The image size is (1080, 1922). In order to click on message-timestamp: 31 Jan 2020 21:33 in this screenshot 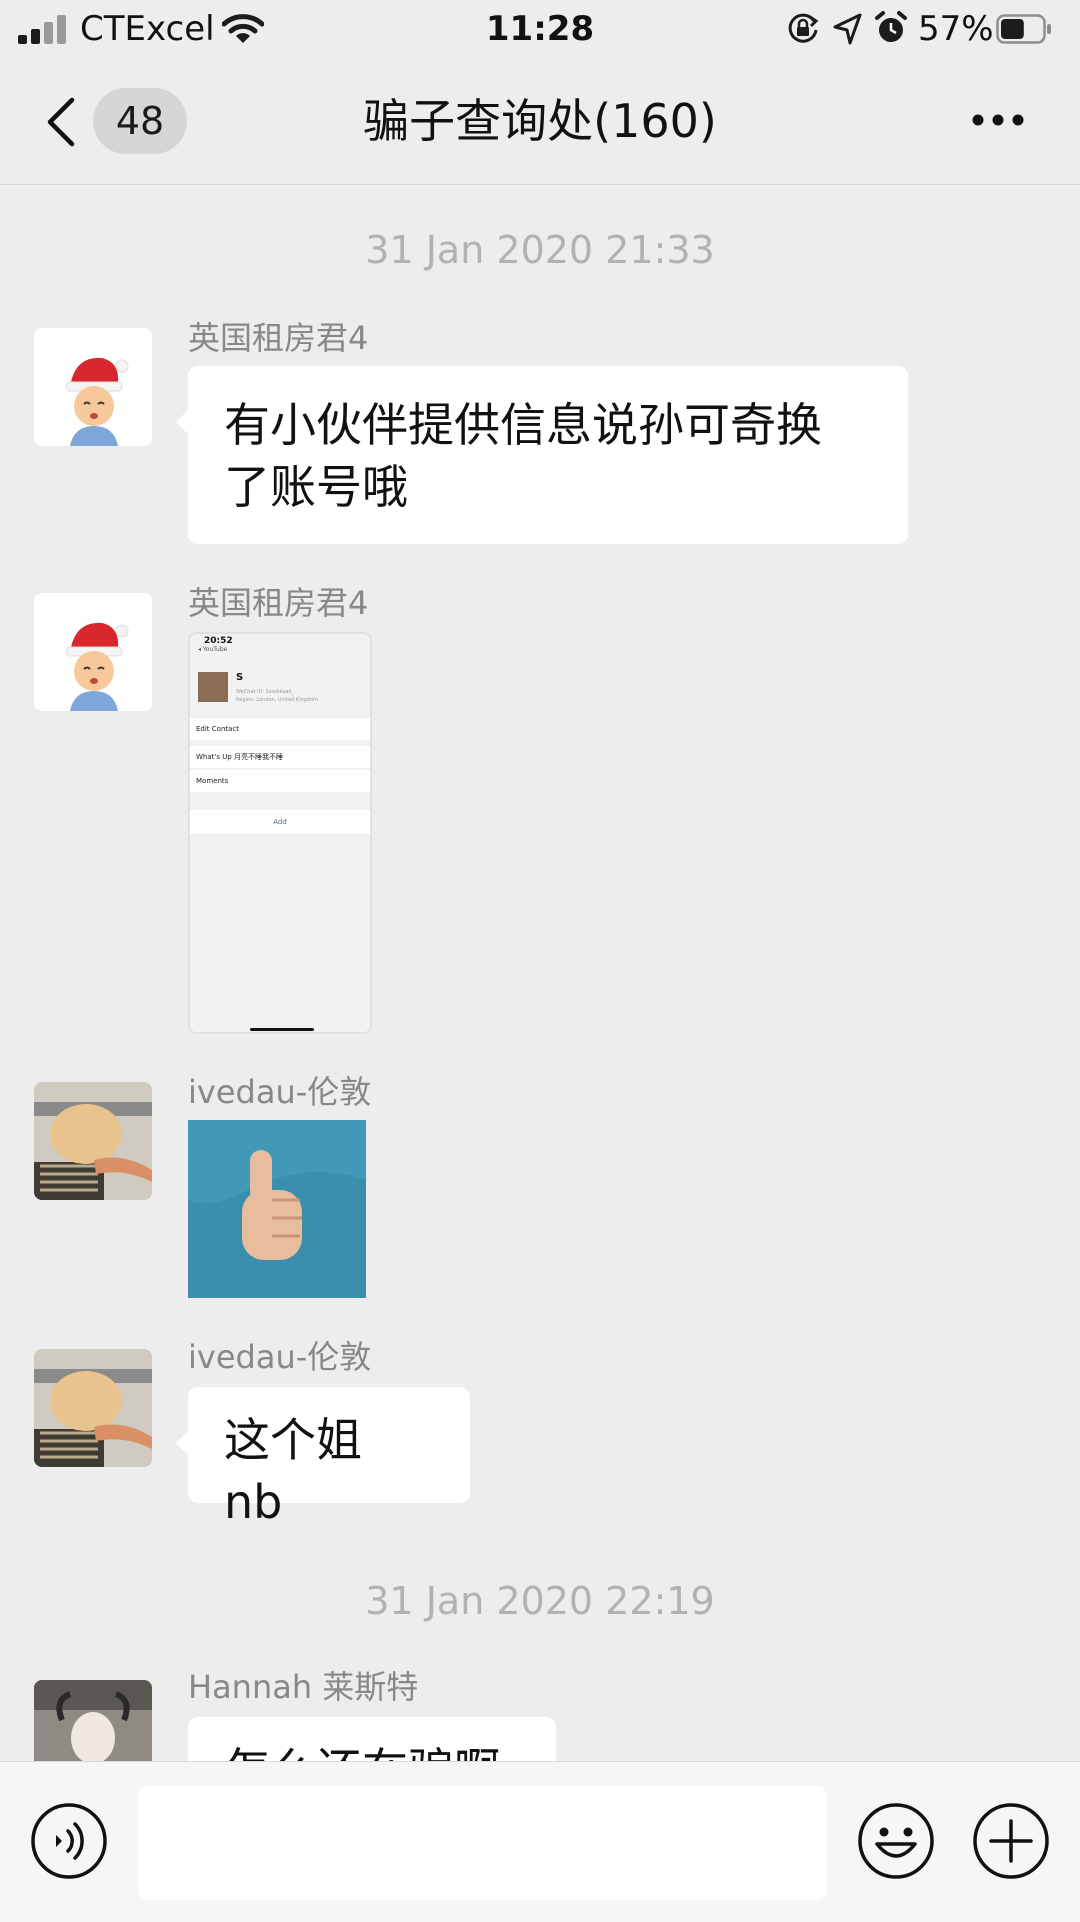, I will do `click(540, 250)`.